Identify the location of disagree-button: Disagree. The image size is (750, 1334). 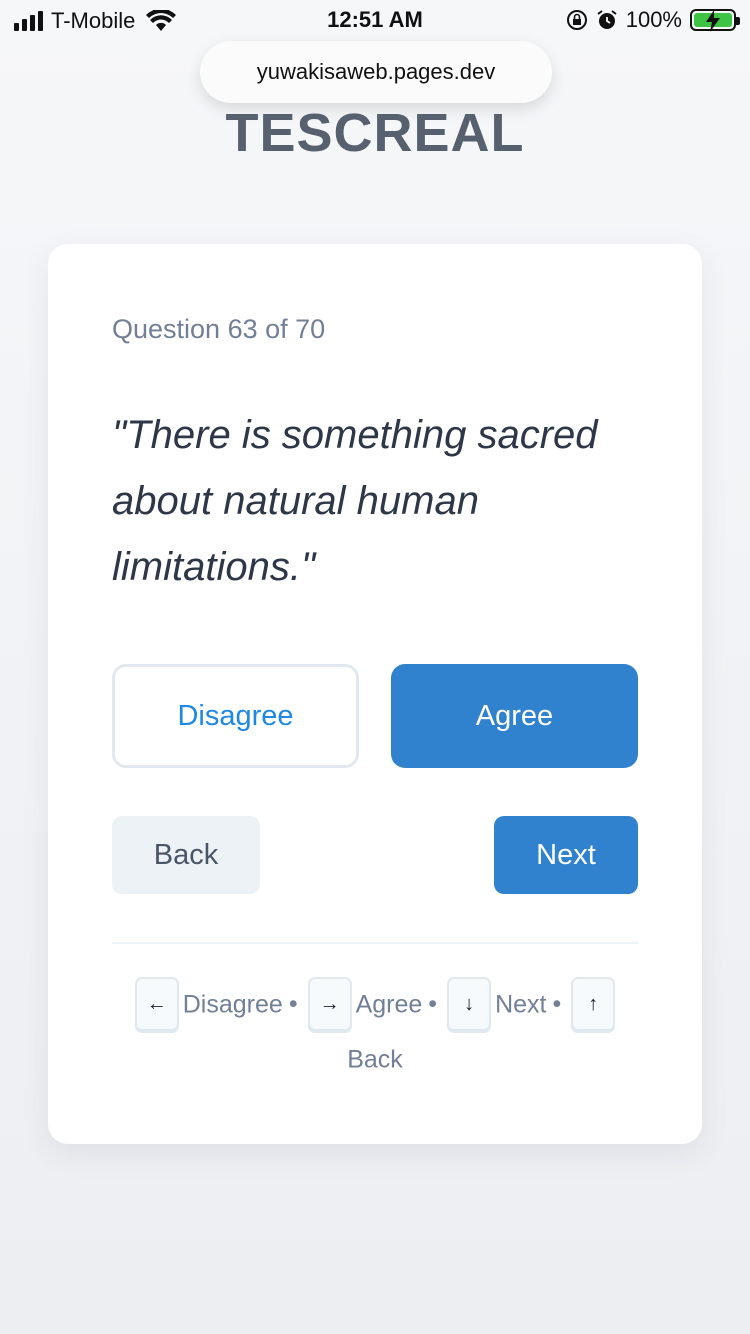
(235, 716).